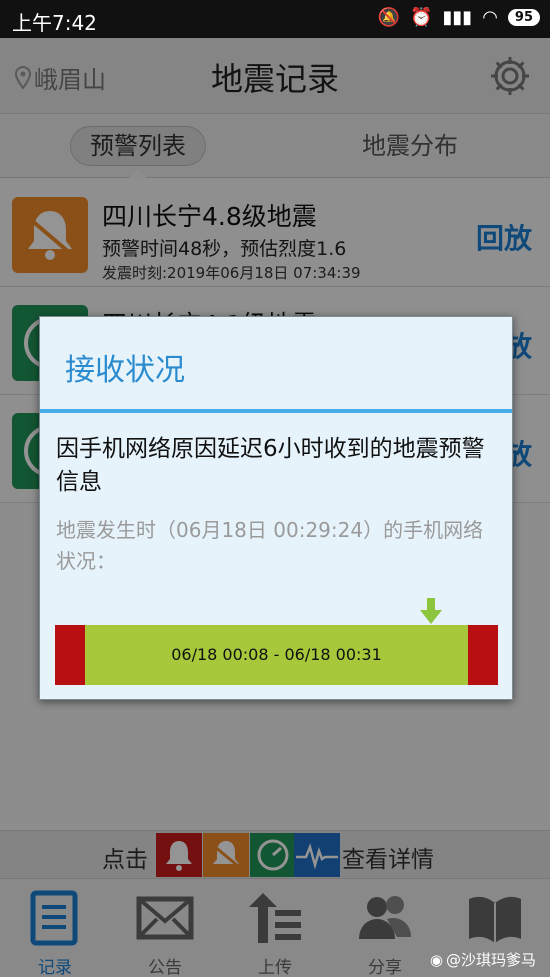 This screenshot has width=550, height=977. I want to click on network-timeline-bar: 06/18 00:08 - 06/18 00:31, so click(276, 655).